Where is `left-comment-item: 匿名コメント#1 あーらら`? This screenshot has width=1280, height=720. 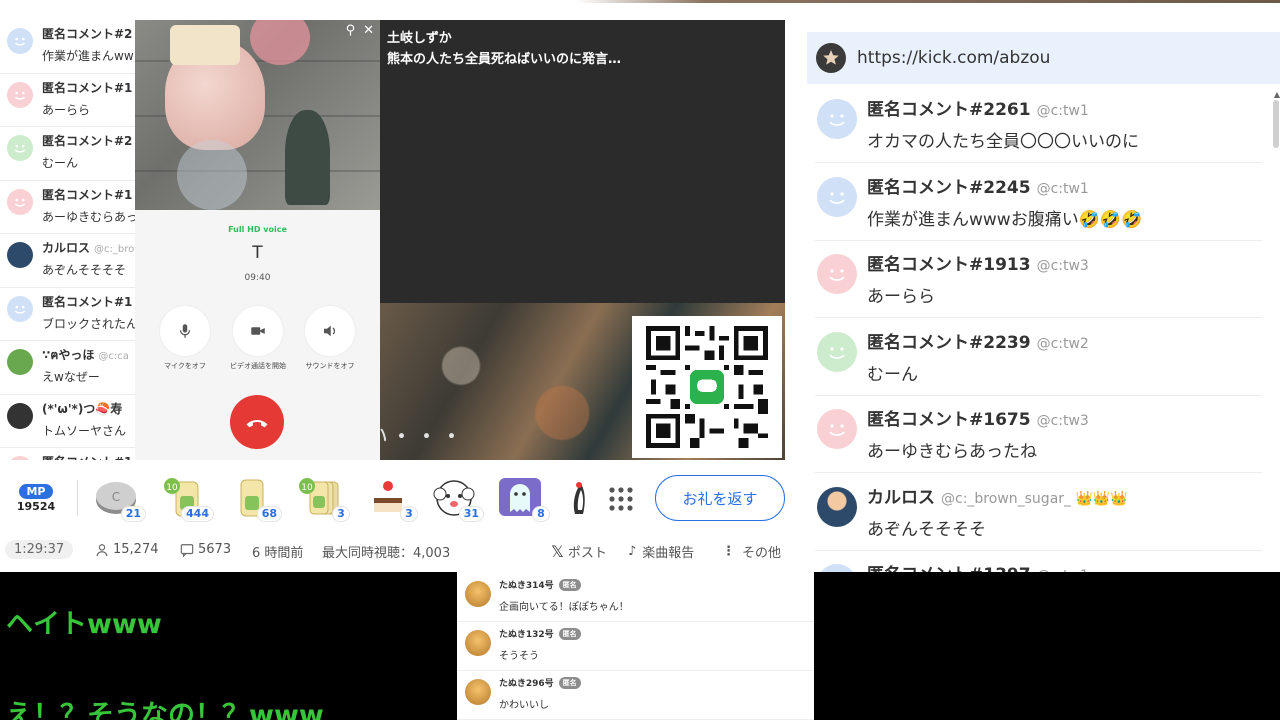
left-comment-item: 匿名コメント#1 あーらら is located at coordinates (70, 100).